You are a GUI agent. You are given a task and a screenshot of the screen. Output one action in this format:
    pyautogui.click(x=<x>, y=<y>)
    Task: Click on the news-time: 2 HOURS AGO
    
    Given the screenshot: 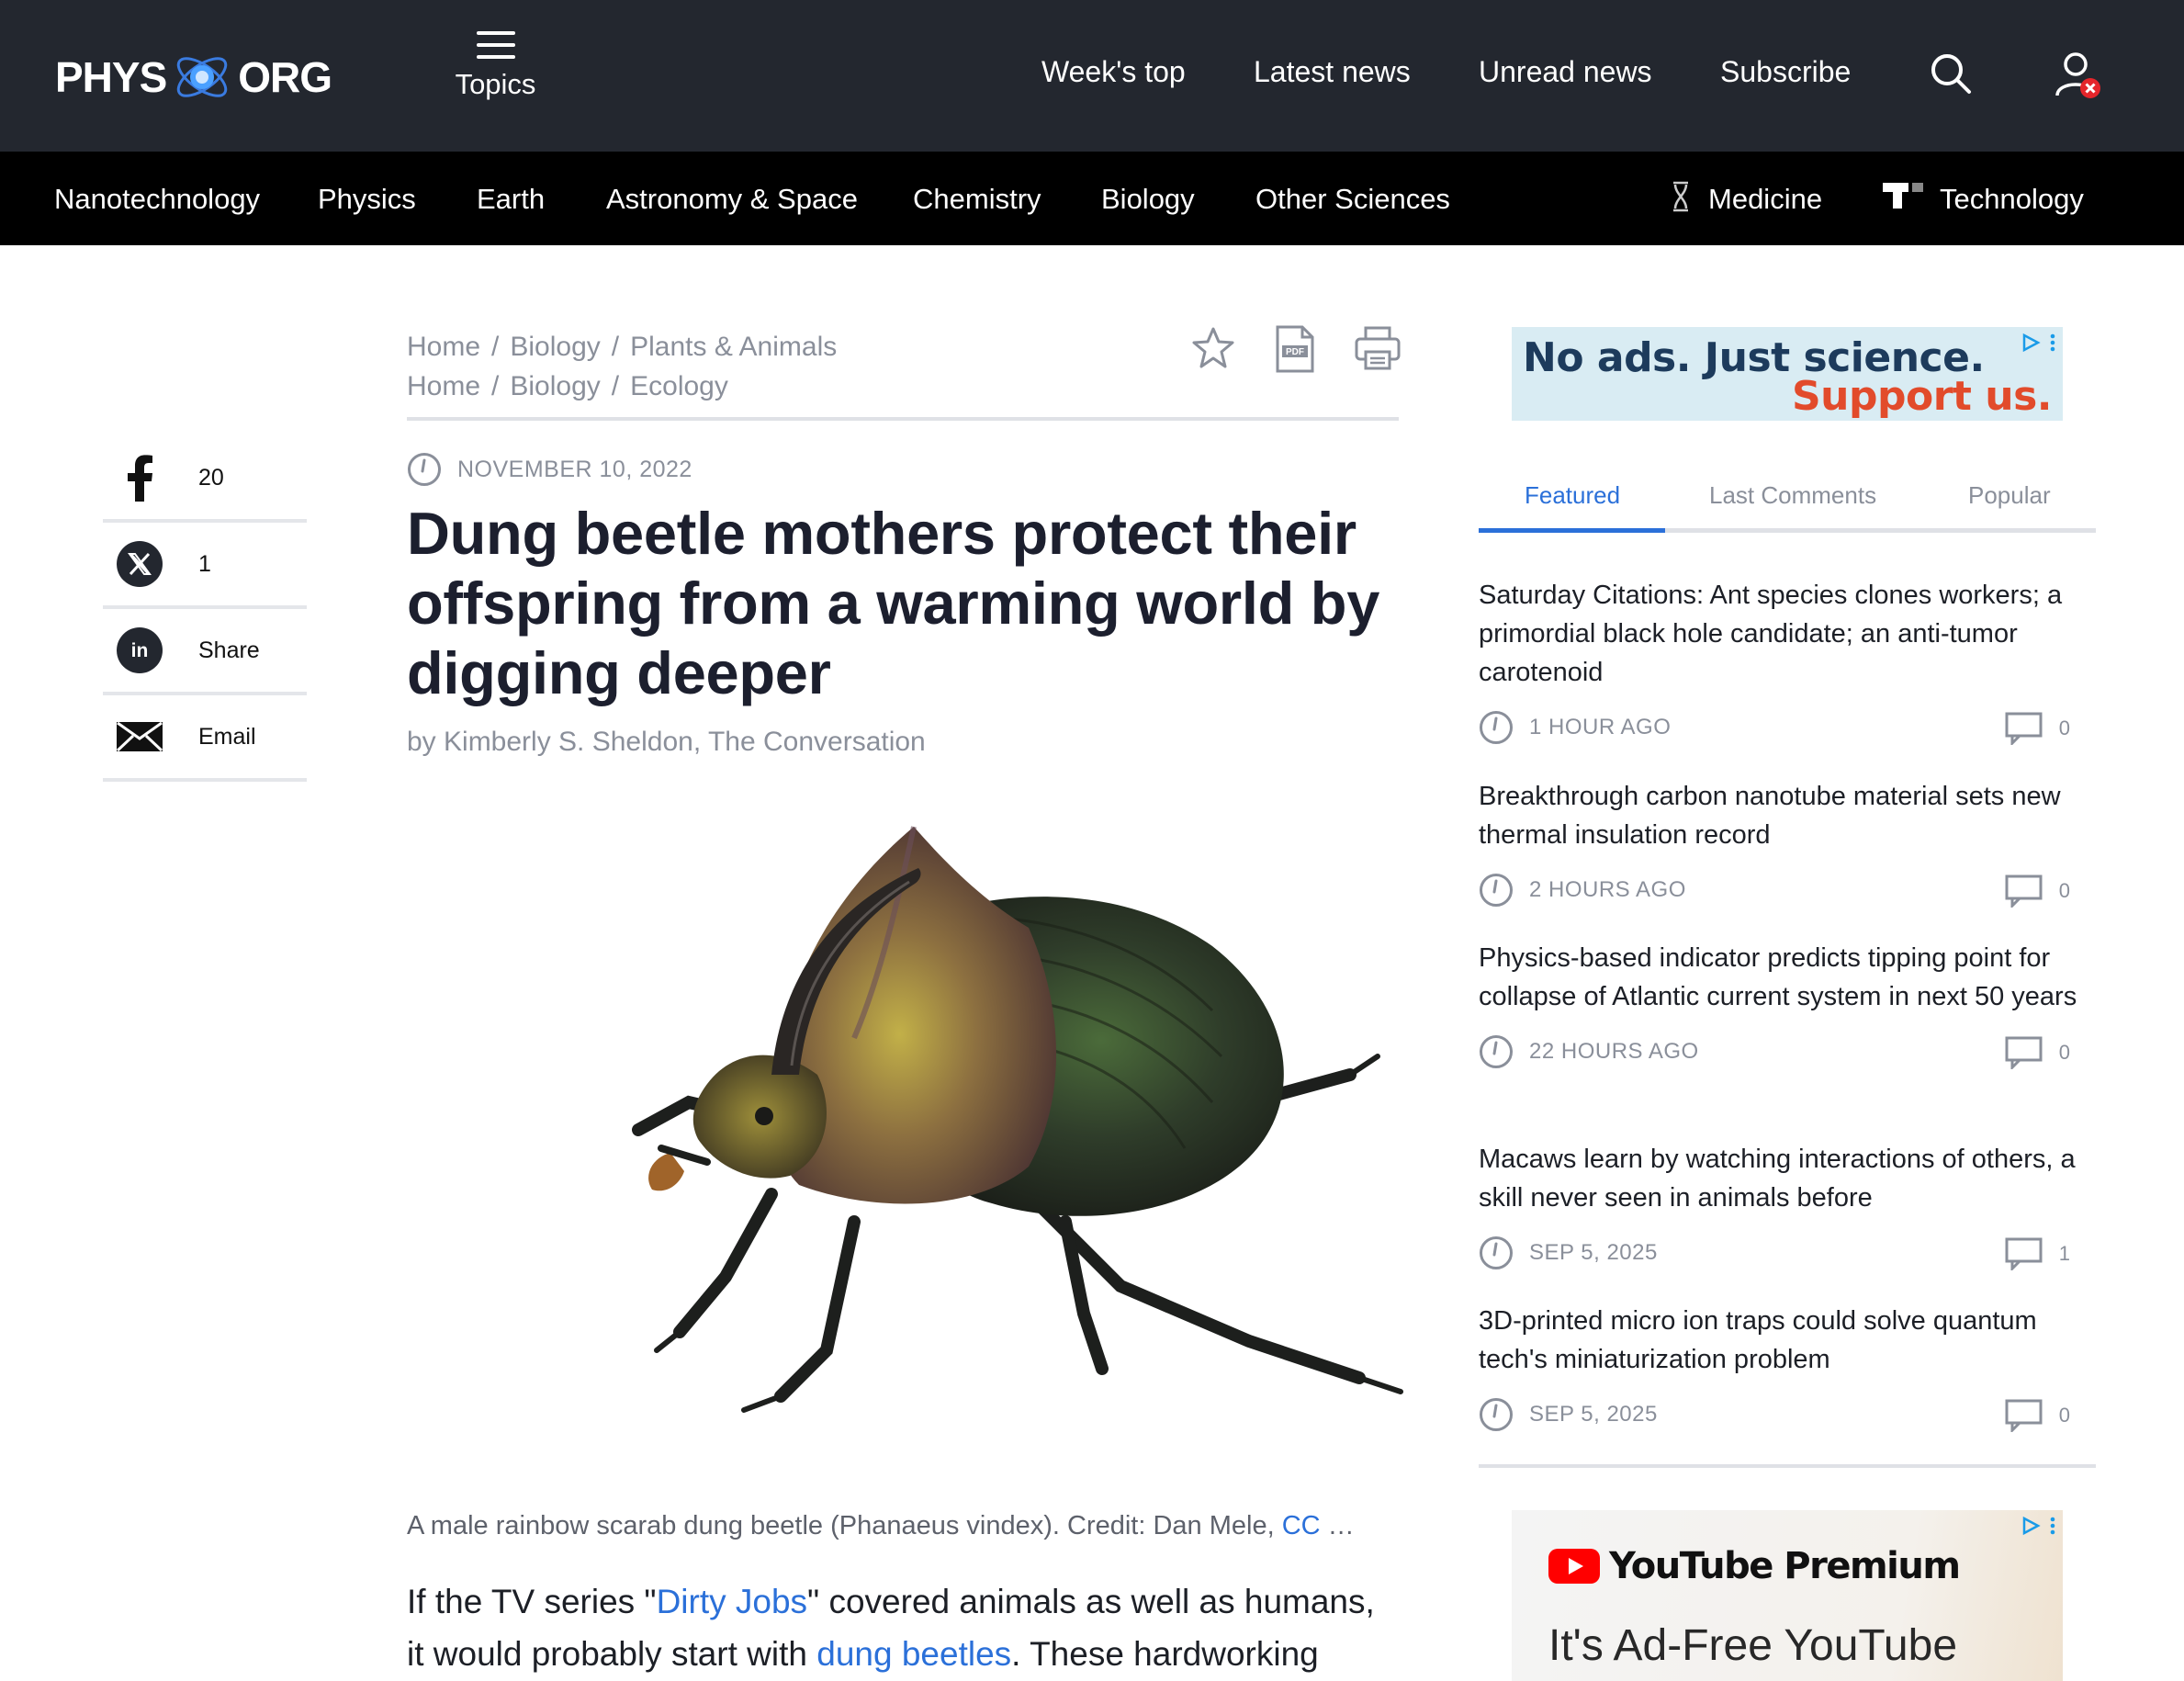 What is the action you would take?
    pyautogui.click(x=1607, y=890)
    